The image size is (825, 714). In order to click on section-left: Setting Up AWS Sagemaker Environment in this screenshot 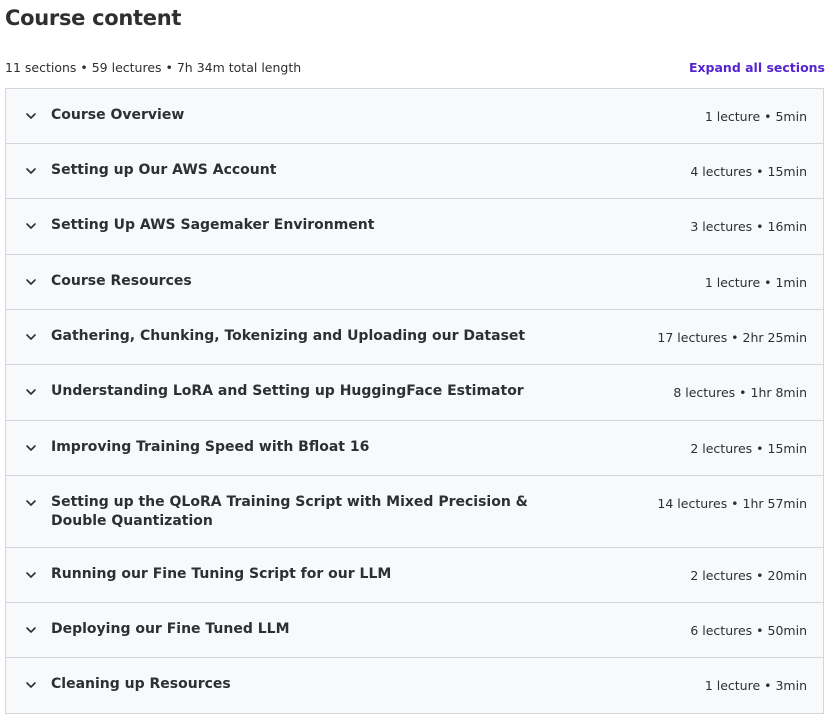, I will do `click(199, 225)`.